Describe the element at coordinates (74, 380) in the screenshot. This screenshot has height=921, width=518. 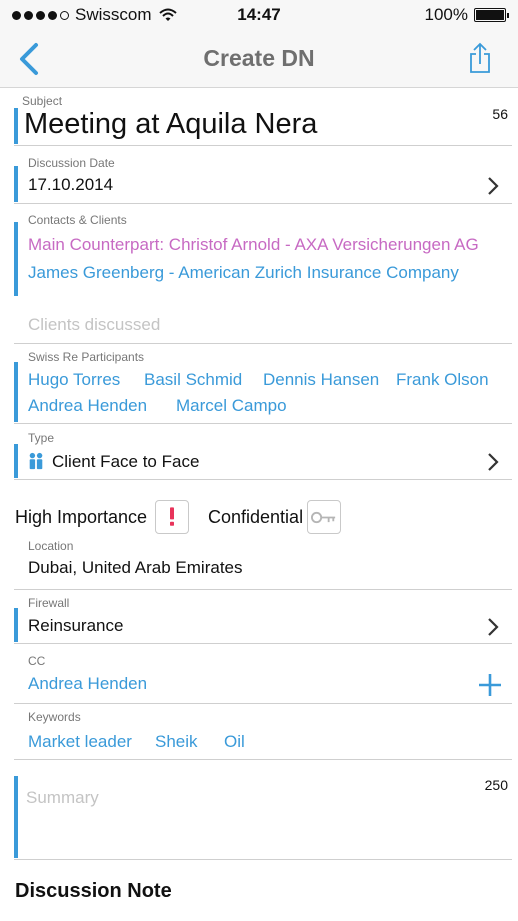
I see `participant-chip: Hugo Torres` at that location.